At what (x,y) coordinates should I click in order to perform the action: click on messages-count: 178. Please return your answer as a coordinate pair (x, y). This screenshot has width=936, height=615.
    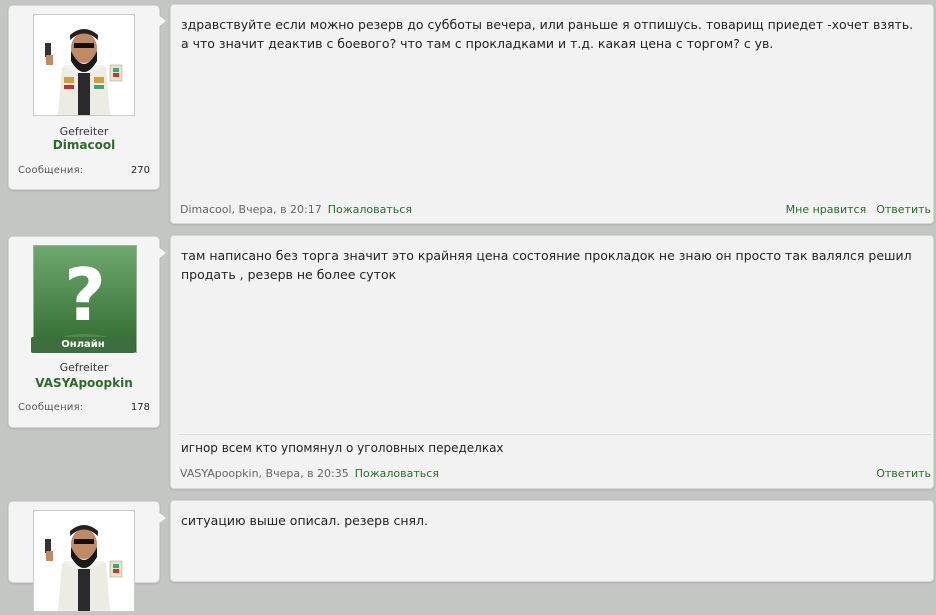
    Looking at the image, I should click on (140, 407).